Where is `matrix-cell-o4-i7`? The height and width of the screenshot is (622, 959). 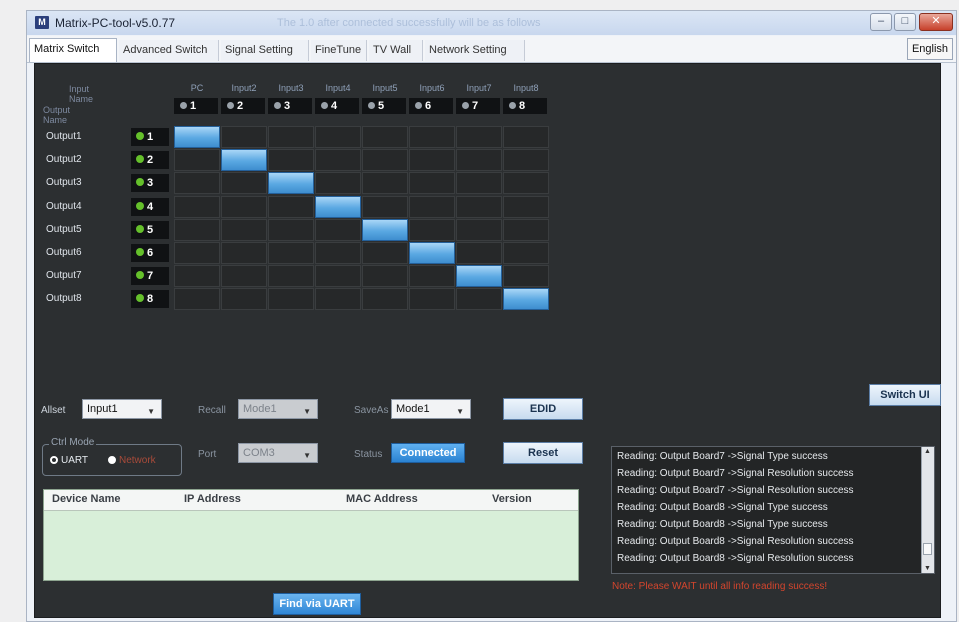 matrix-cell-o4-i7 is located at coordinates (479, 206).